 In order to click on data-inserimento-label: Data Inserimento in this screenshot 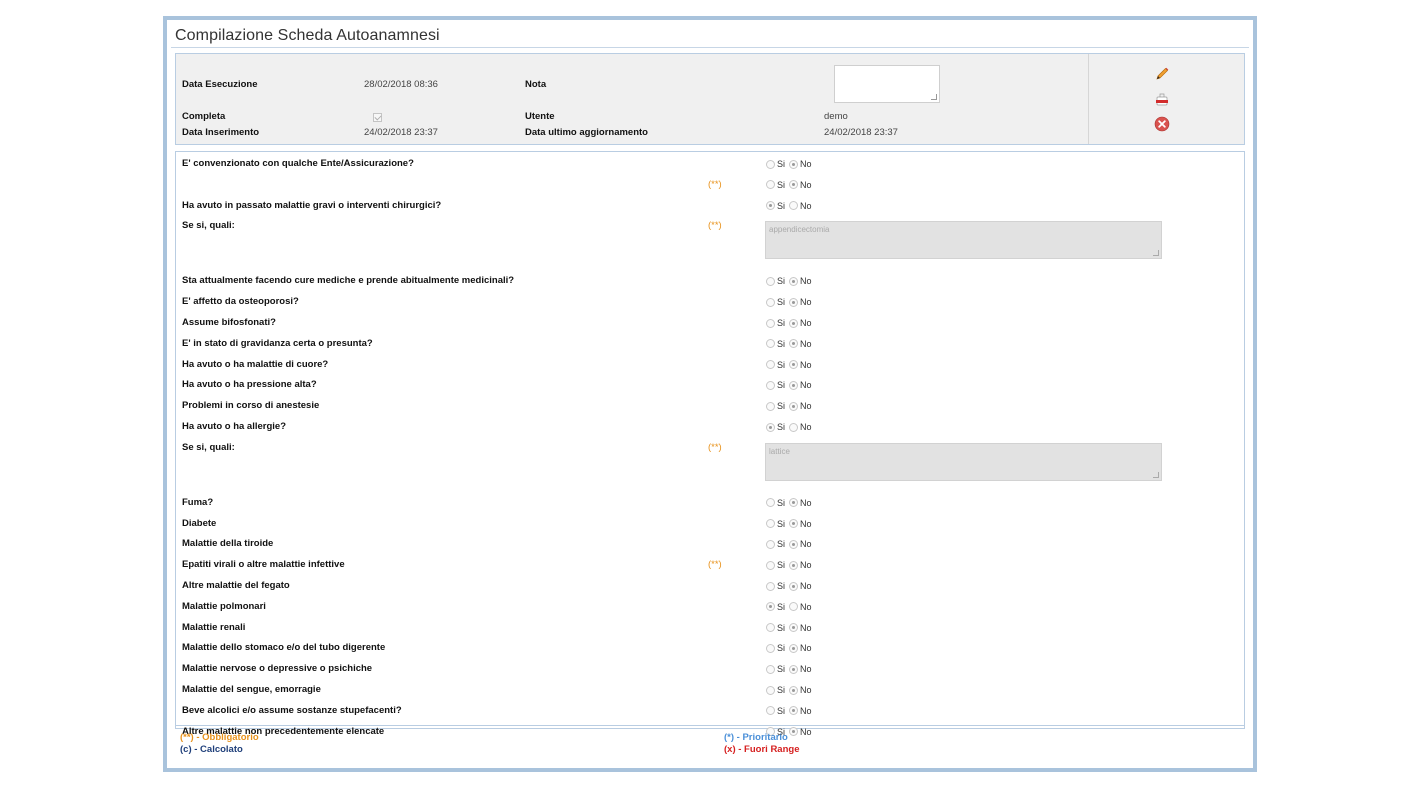, I will do `click(221, 132)`.